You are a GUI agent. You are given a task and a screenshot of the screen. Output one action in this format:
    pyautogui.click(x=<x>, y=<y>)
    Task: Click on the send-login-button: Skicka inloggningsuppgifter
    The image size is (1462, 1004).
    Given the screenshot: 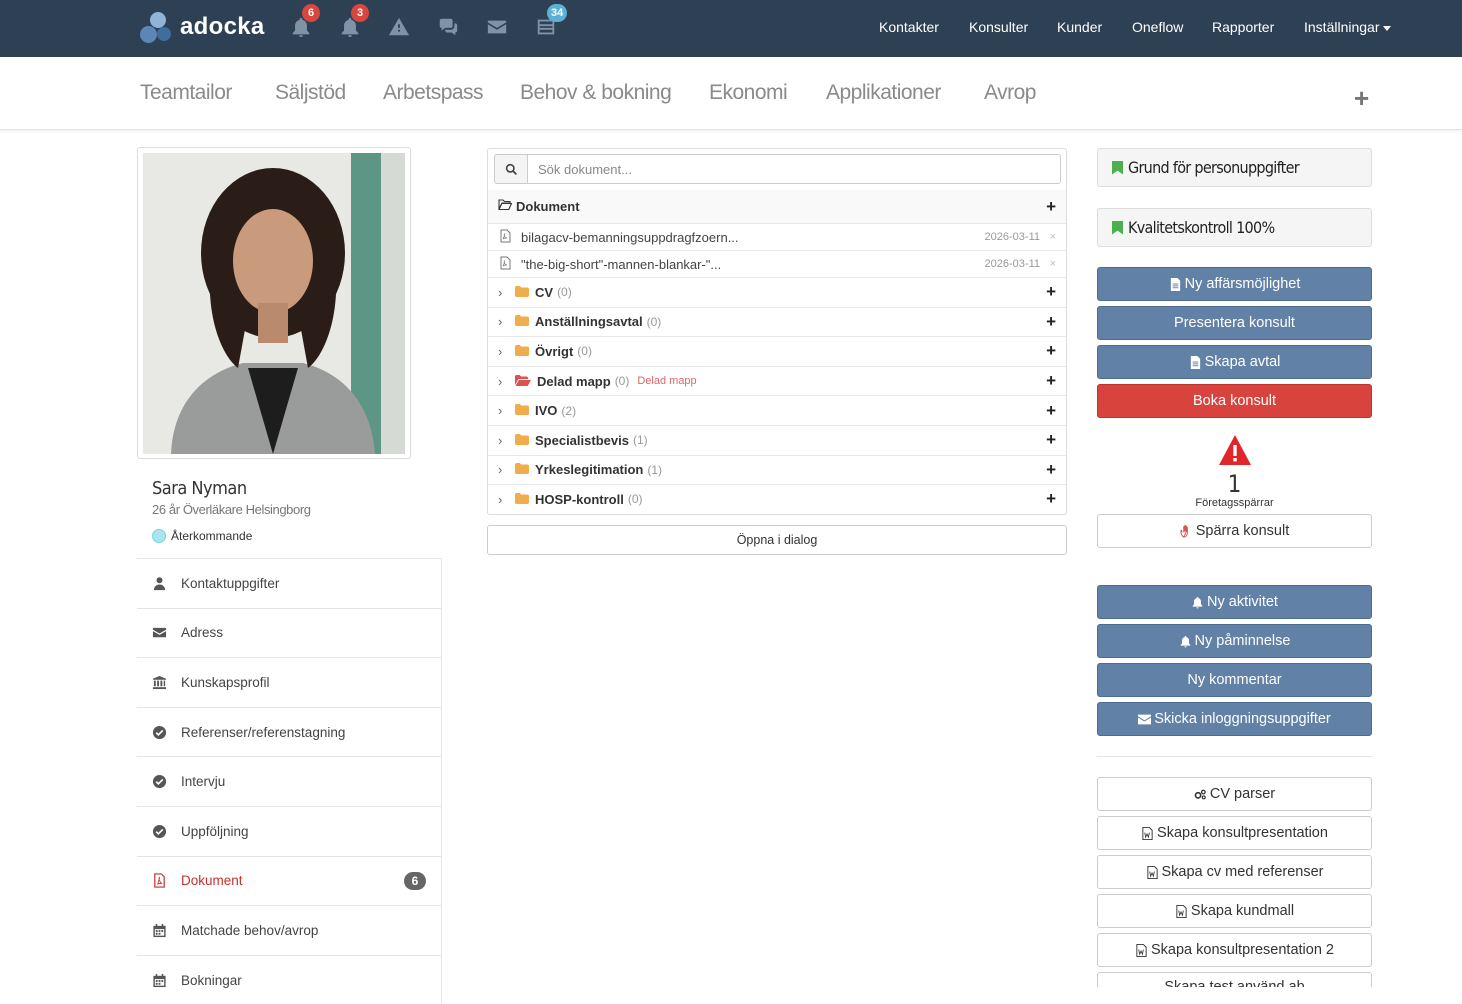 What is the action you would take?
    pyautogui.click(x=1234, y=719)
    